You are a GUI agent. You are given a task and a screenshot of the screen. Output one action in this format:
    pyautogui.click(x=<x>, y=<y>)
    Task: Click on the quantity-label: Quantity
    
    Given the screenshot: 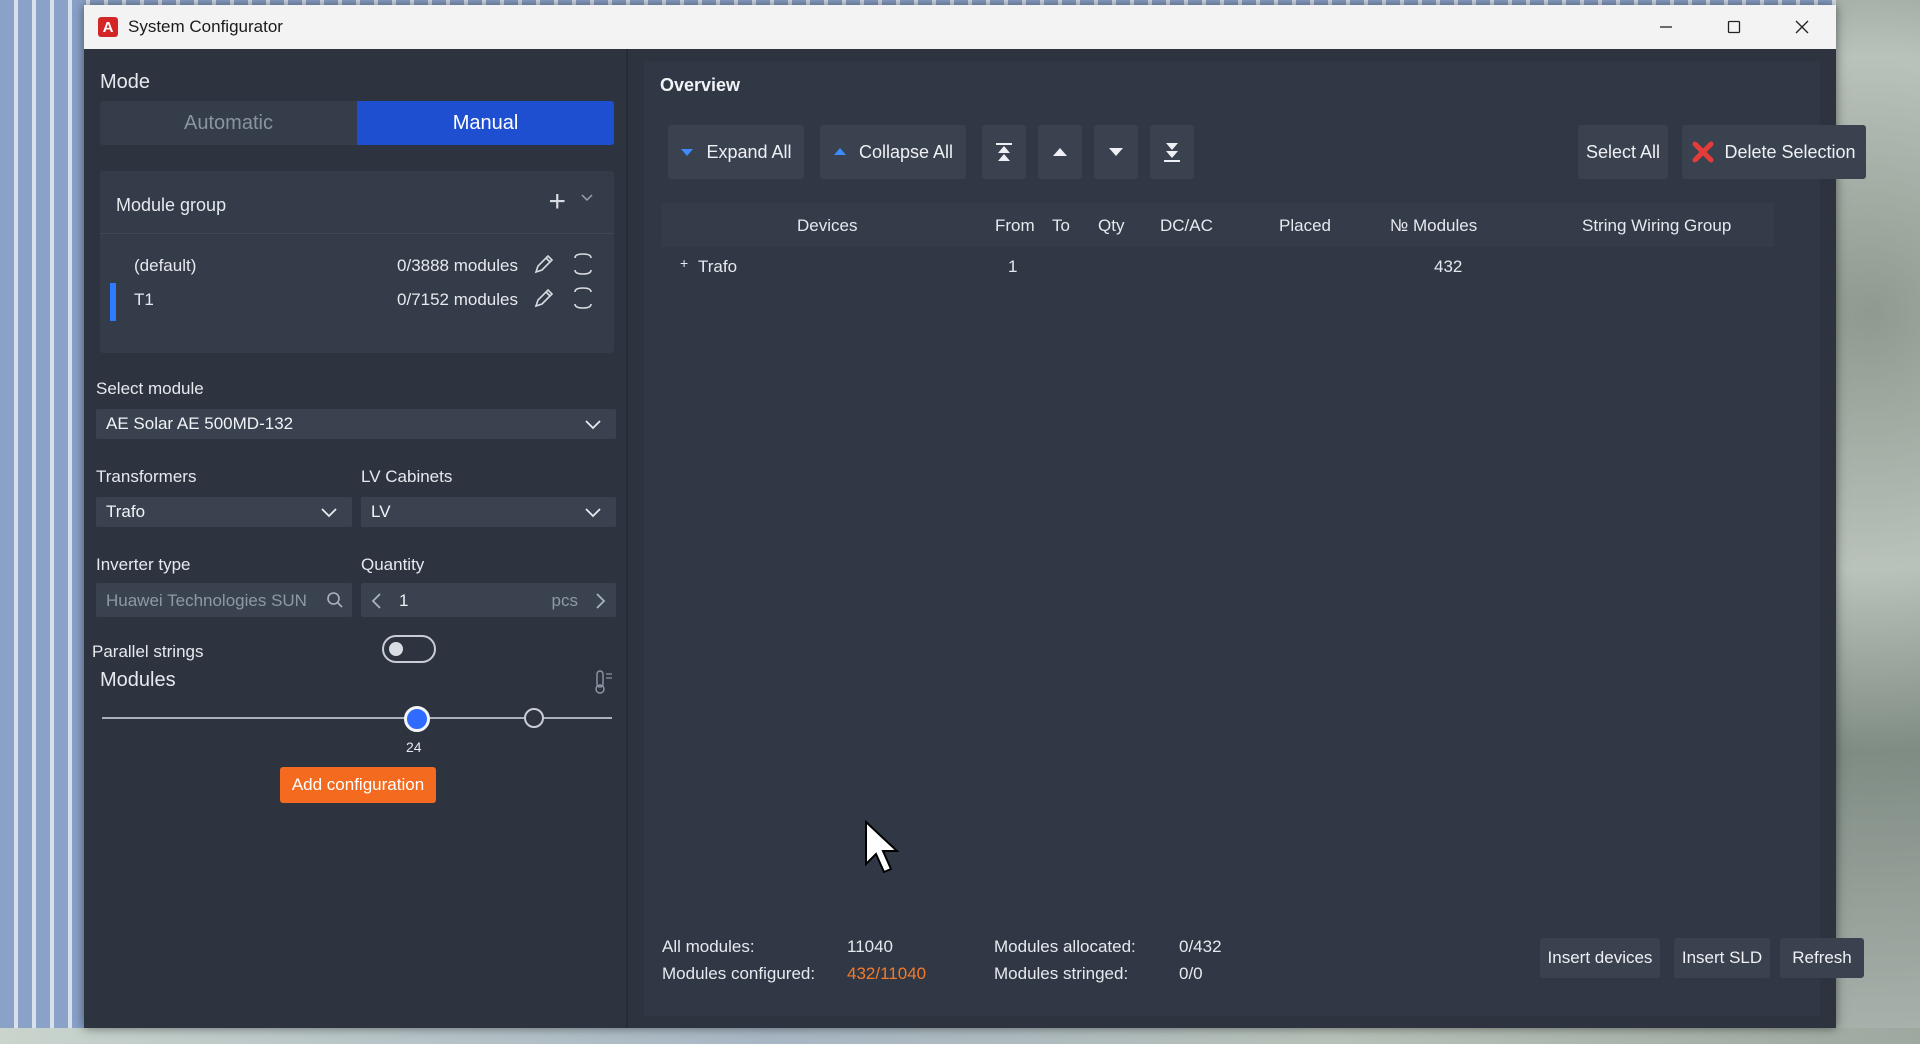 What is the action you would take?
    pyautogui.click(x=393, y=564)
    